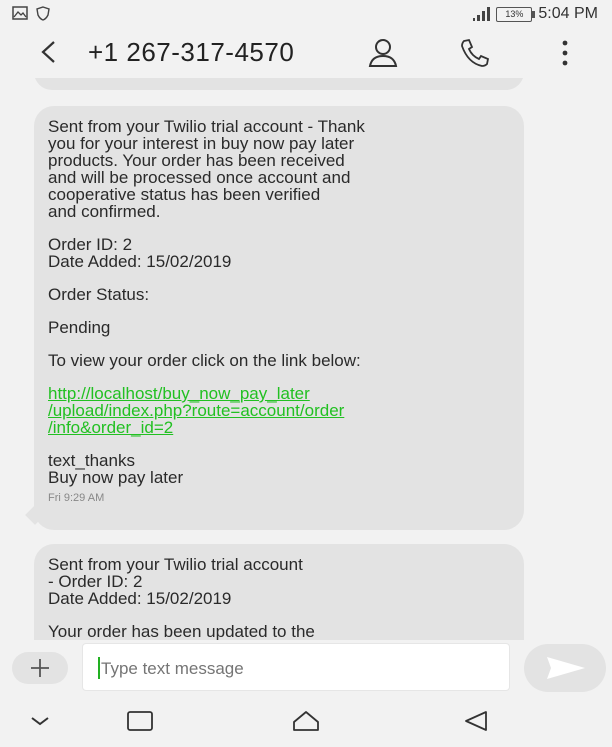 The height and width of the screenshot is (747, 612). I want to click on triangle-back-icon, so click(476, 721).